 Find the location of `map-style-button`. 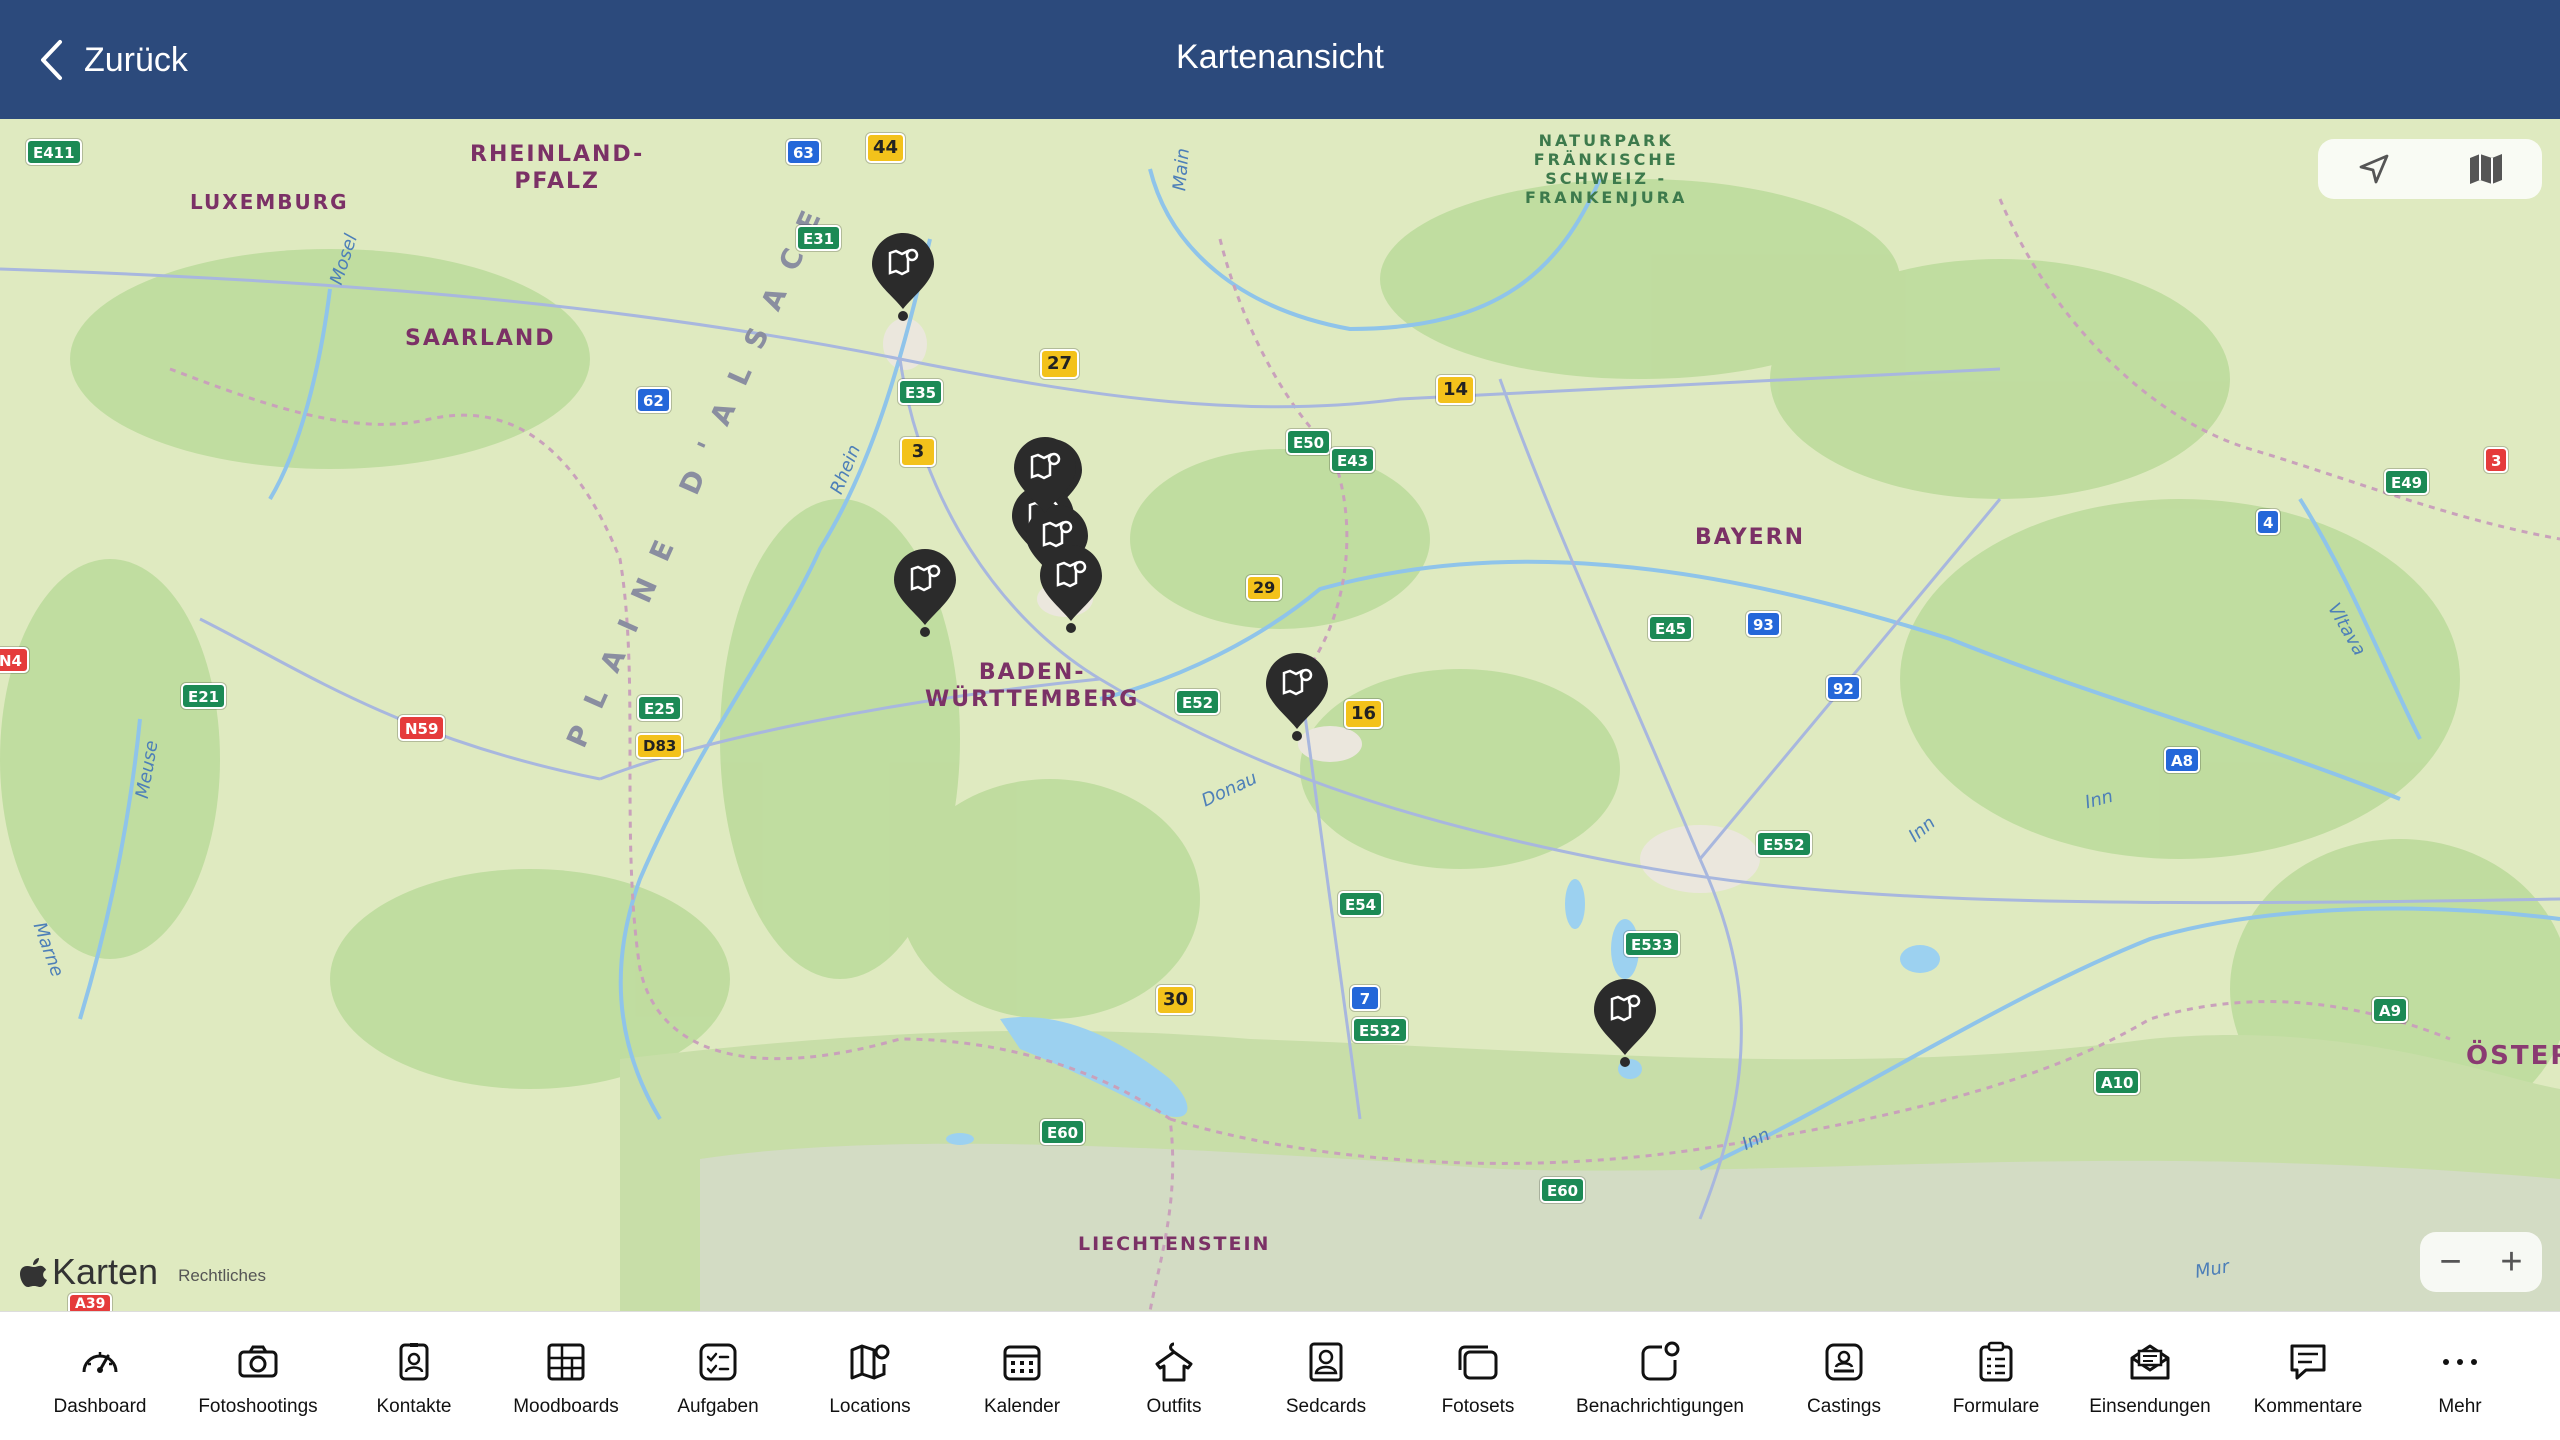

map-style-button is located at coordinates (2486, 169).